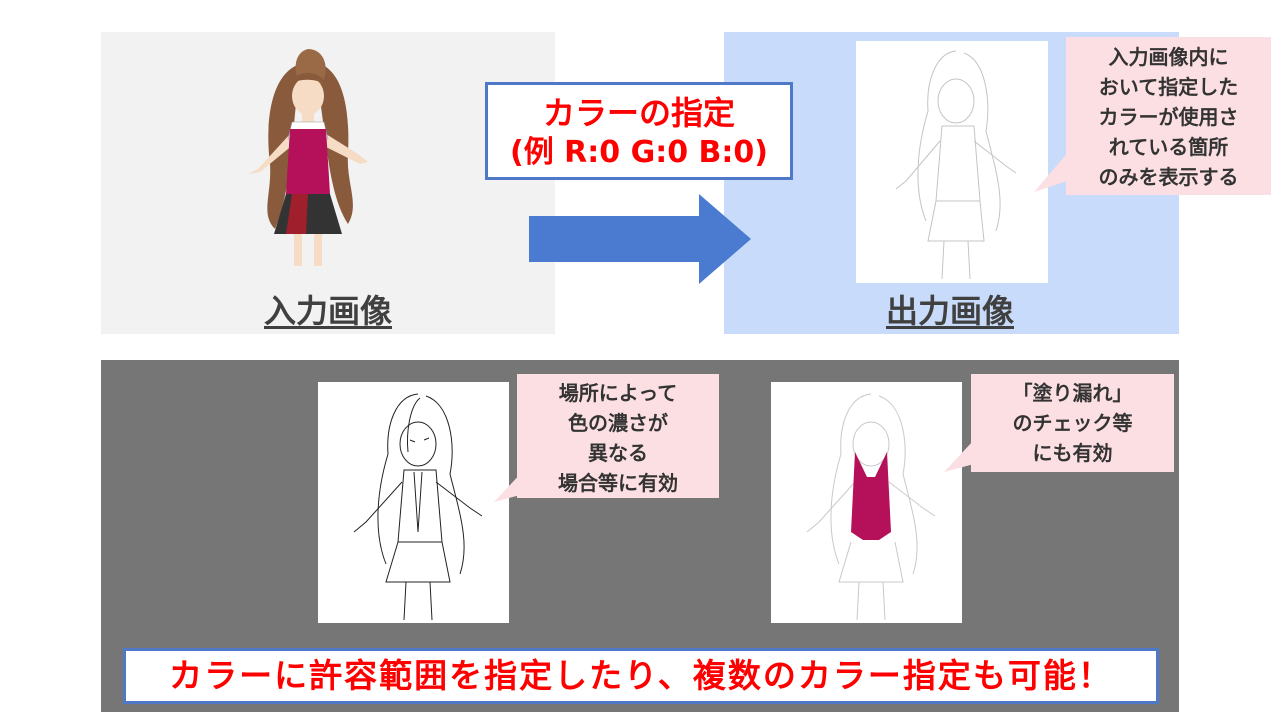  What do you see at coordinates (1168, 57) in the screenshot?
I see `output-callout-line: 入力画像内に` at bounding box center [1168, 57].